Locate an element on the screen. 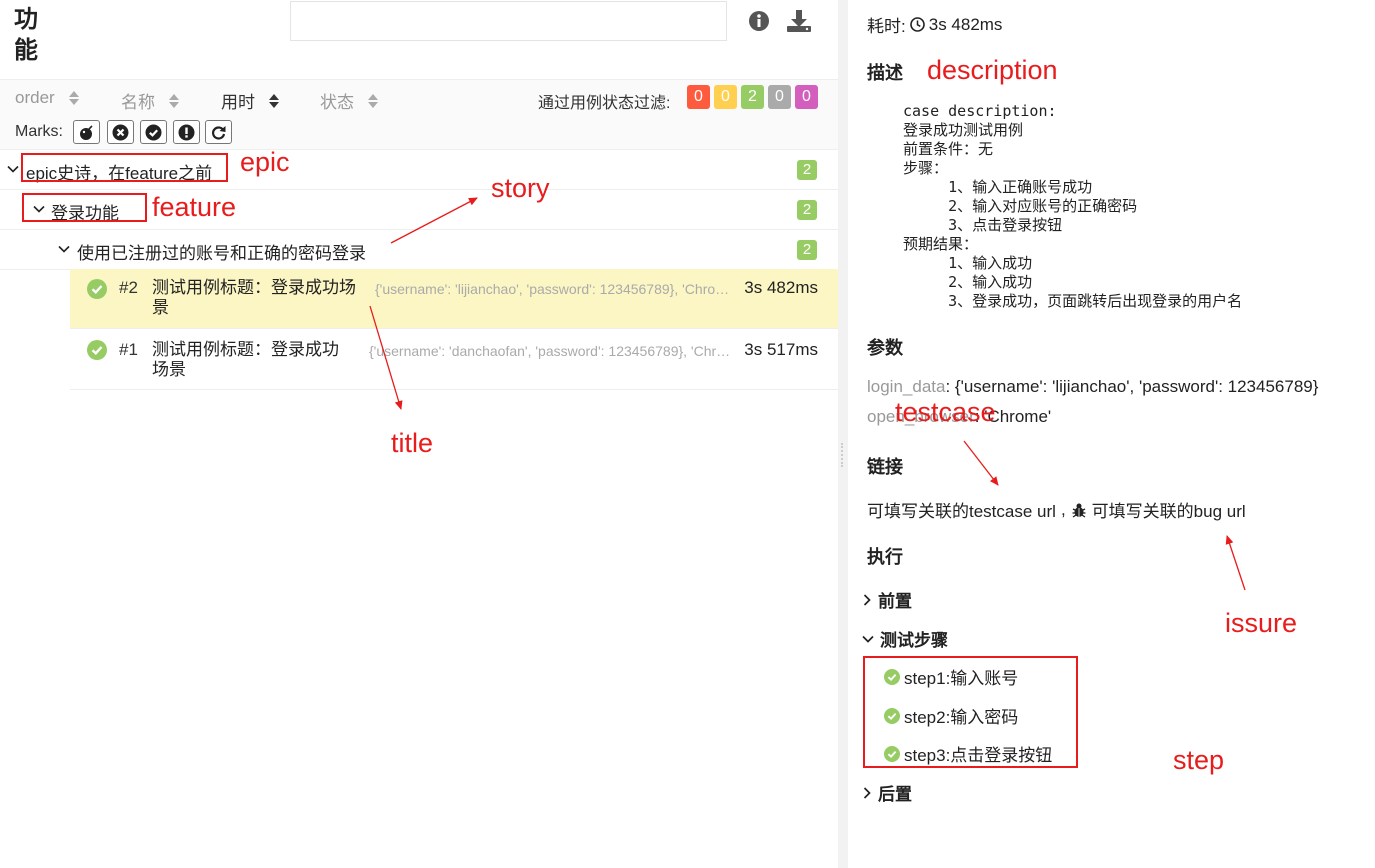 The height and width of the screenshot is (868, 1375). sort-order: order is located at coordinates (47, 98).